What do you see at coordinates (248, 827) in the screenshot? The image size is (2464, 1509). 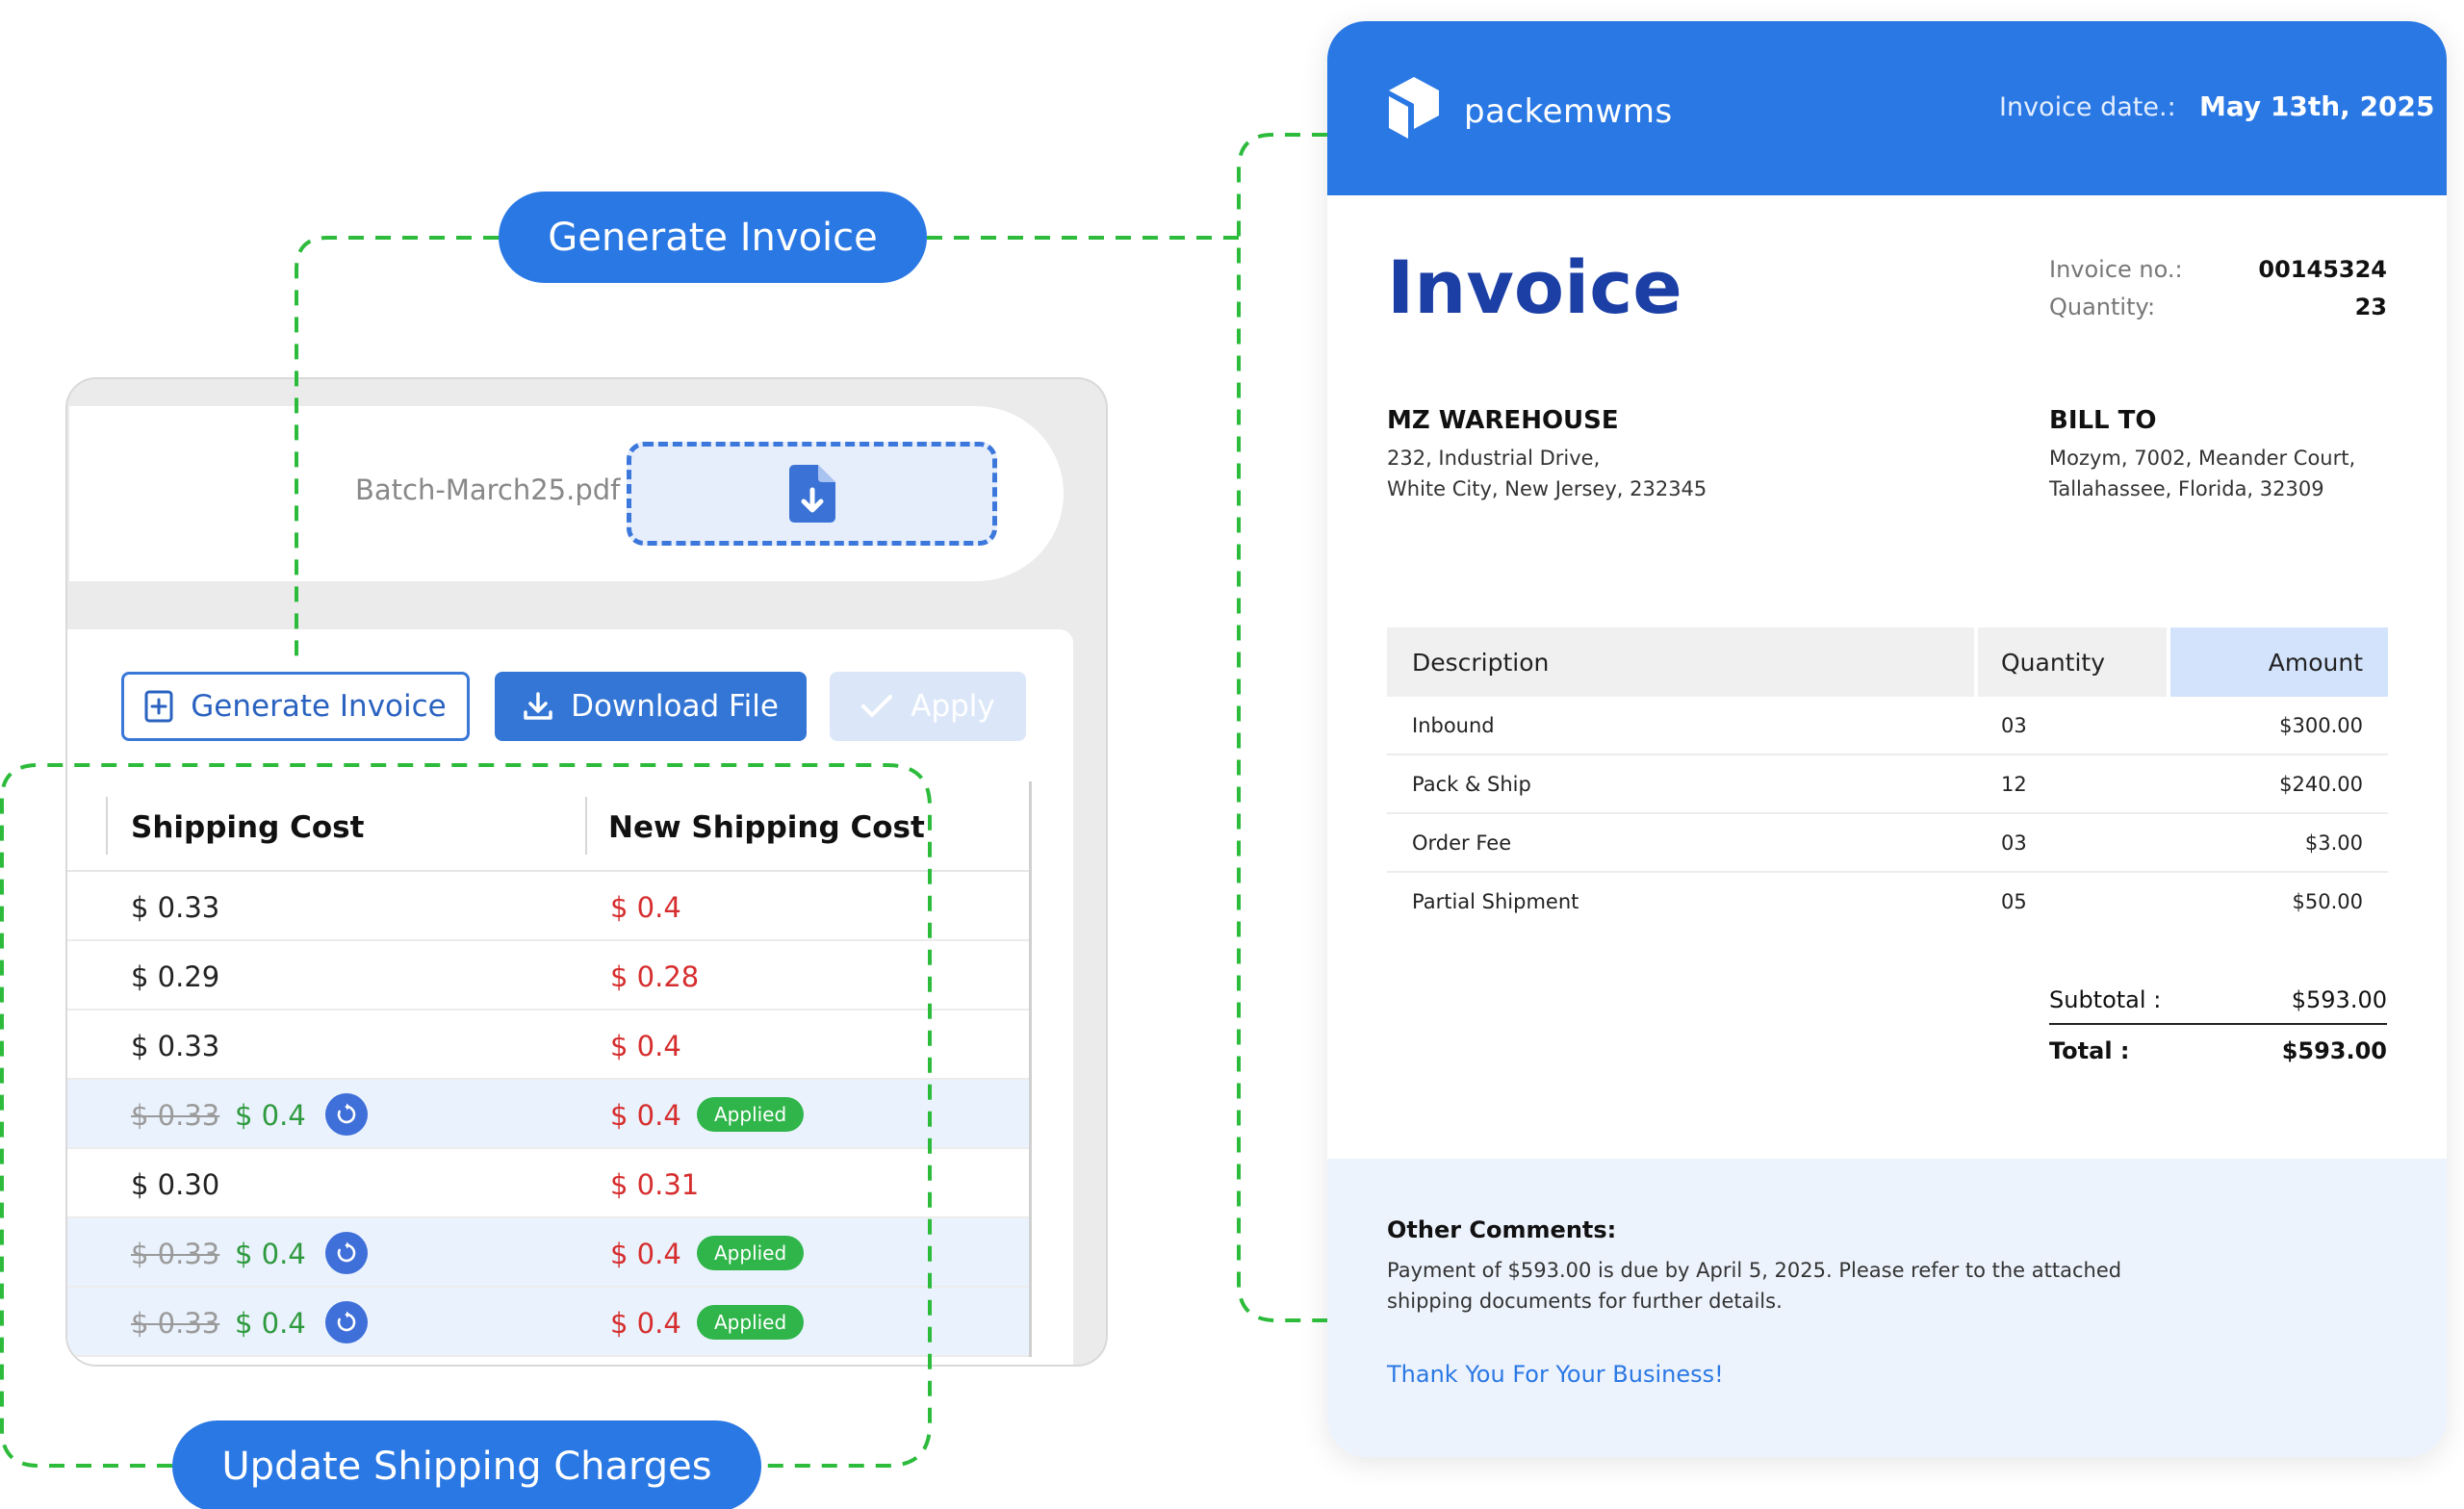 I see `column-header-shipping-cost: Shipping Cost` at bounding box center [248, 827].